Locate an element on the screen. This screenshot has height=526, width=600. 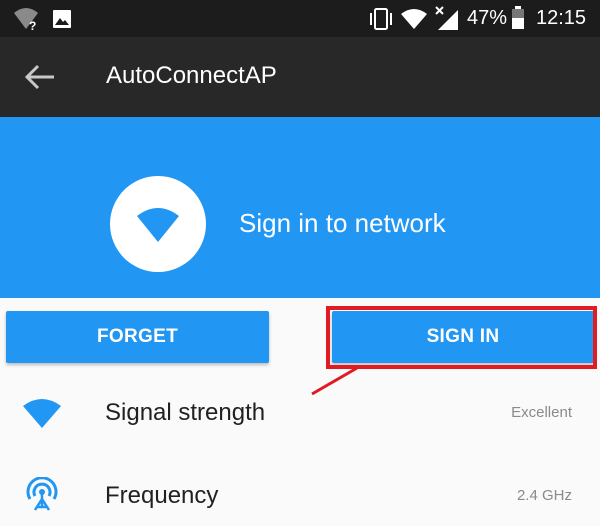
clock: 12:15 is located at coordinates (561, 18).